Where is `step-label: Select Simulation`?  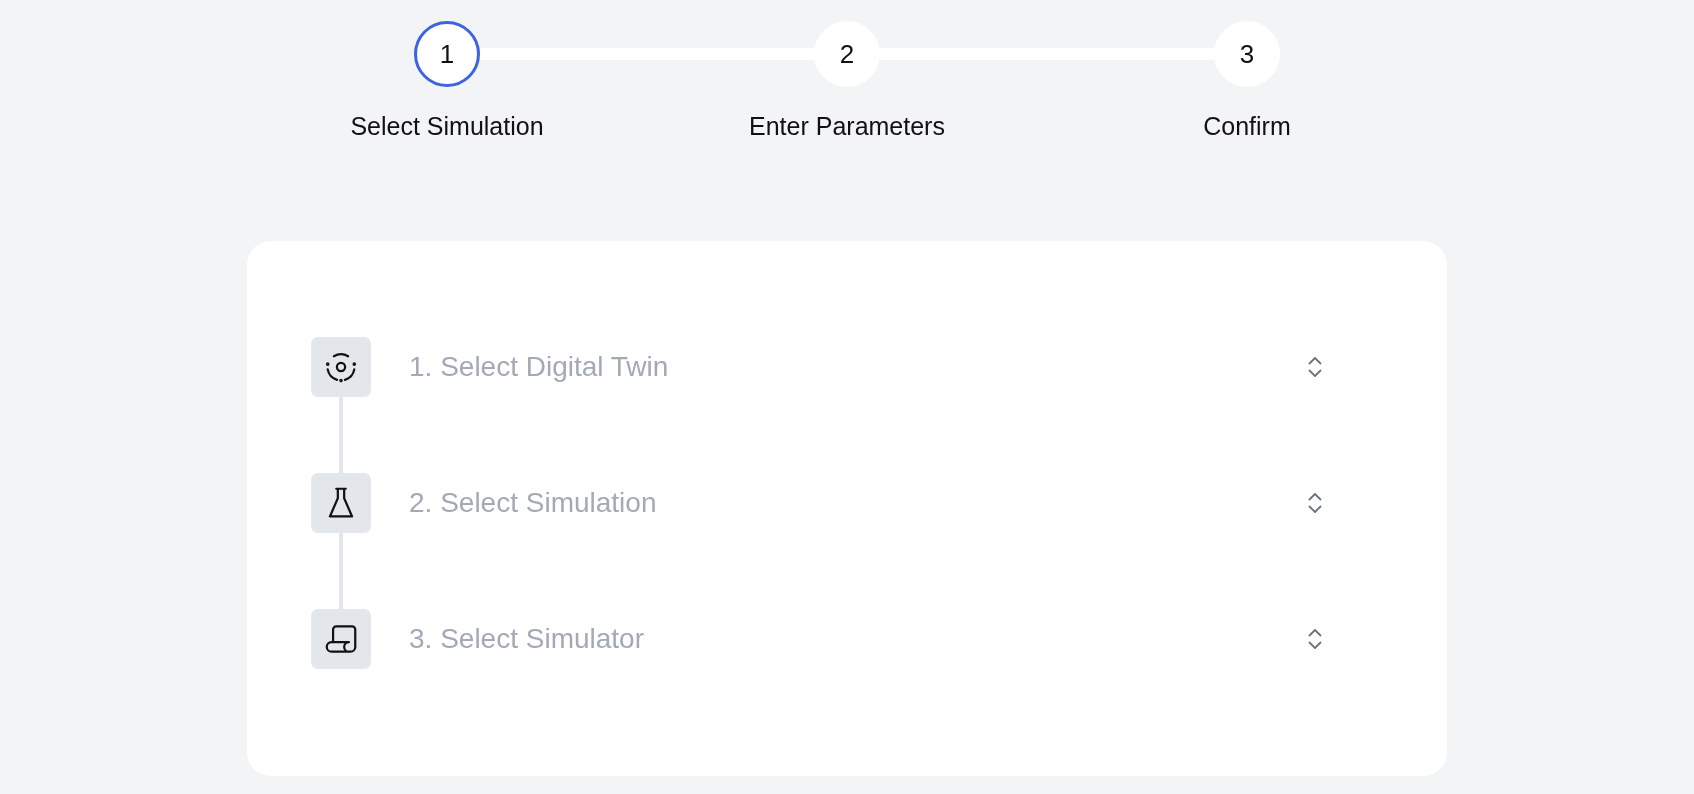 step-label: Select Simulation is located at coordinates (447, 126).